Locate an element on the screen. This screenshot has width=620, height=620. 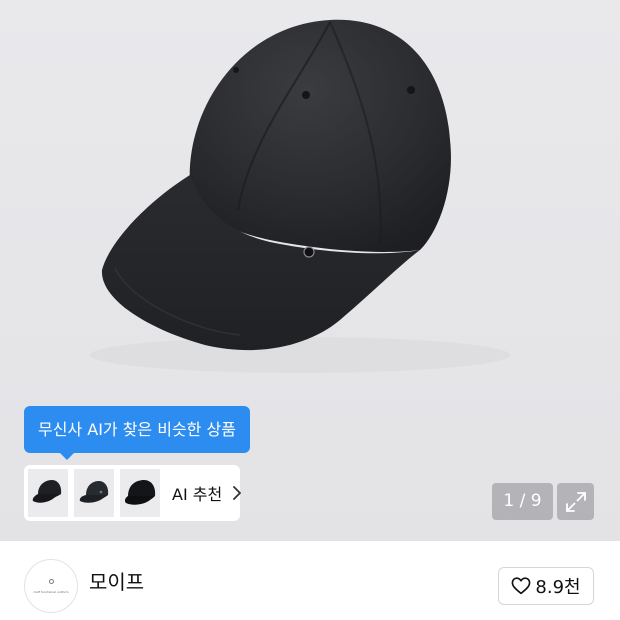
chevron-right-icon is located at coordinates (237, 493).